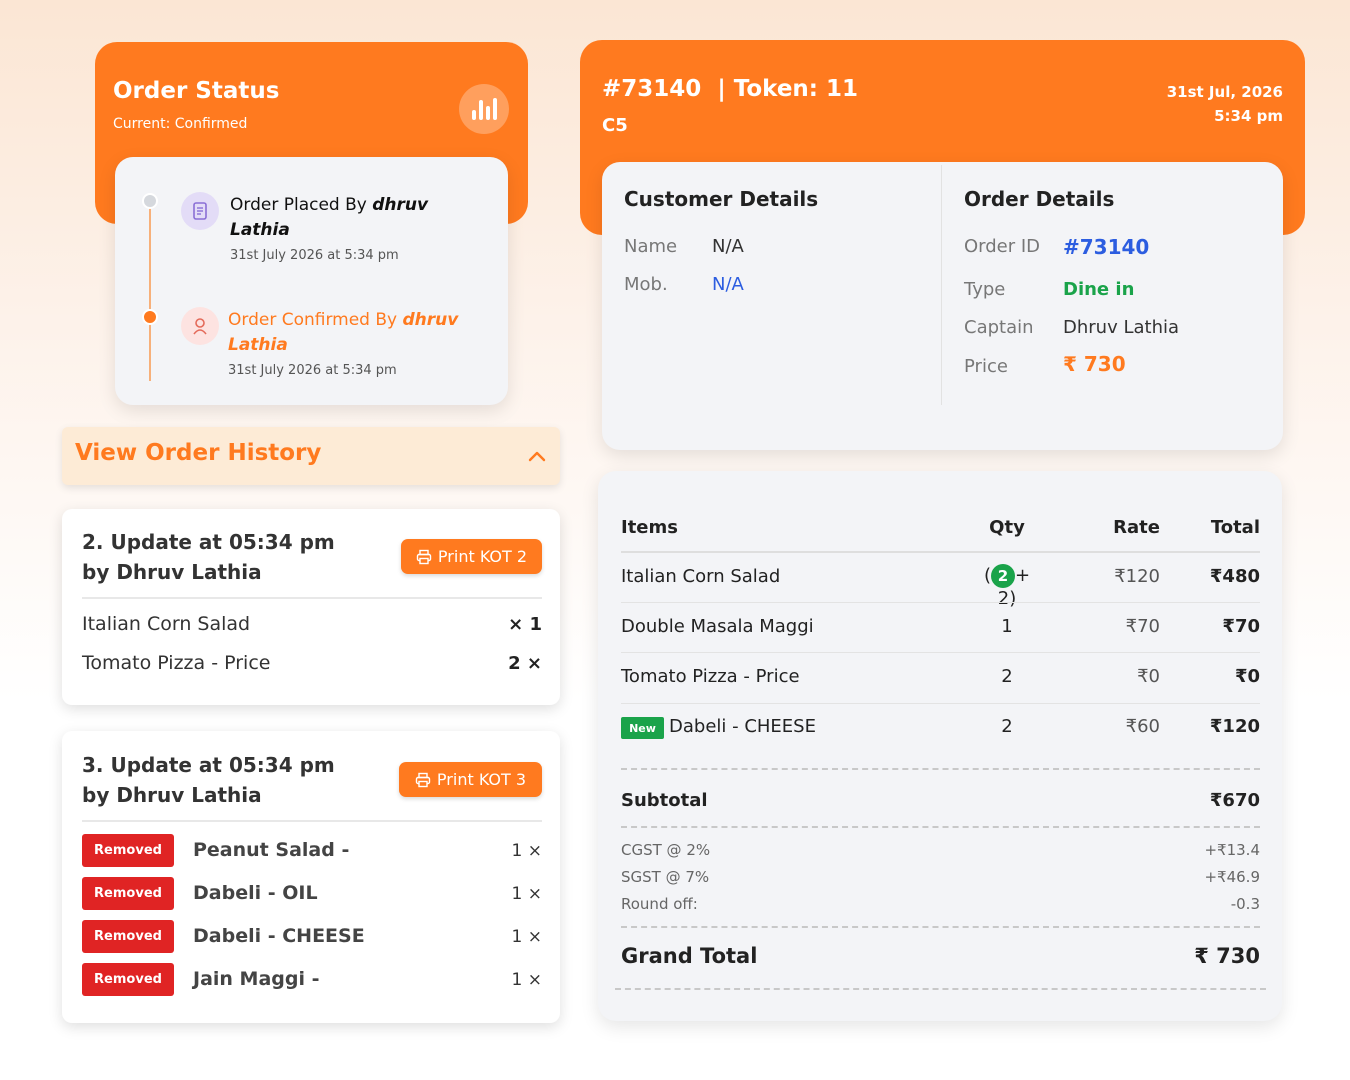 The width and height of the screenshot is (1350, 1080). What do you see at coordinates (1039, 199) in the screenshot?
I see `order-details-title: Order Details` at bounding box center [1039, 199].